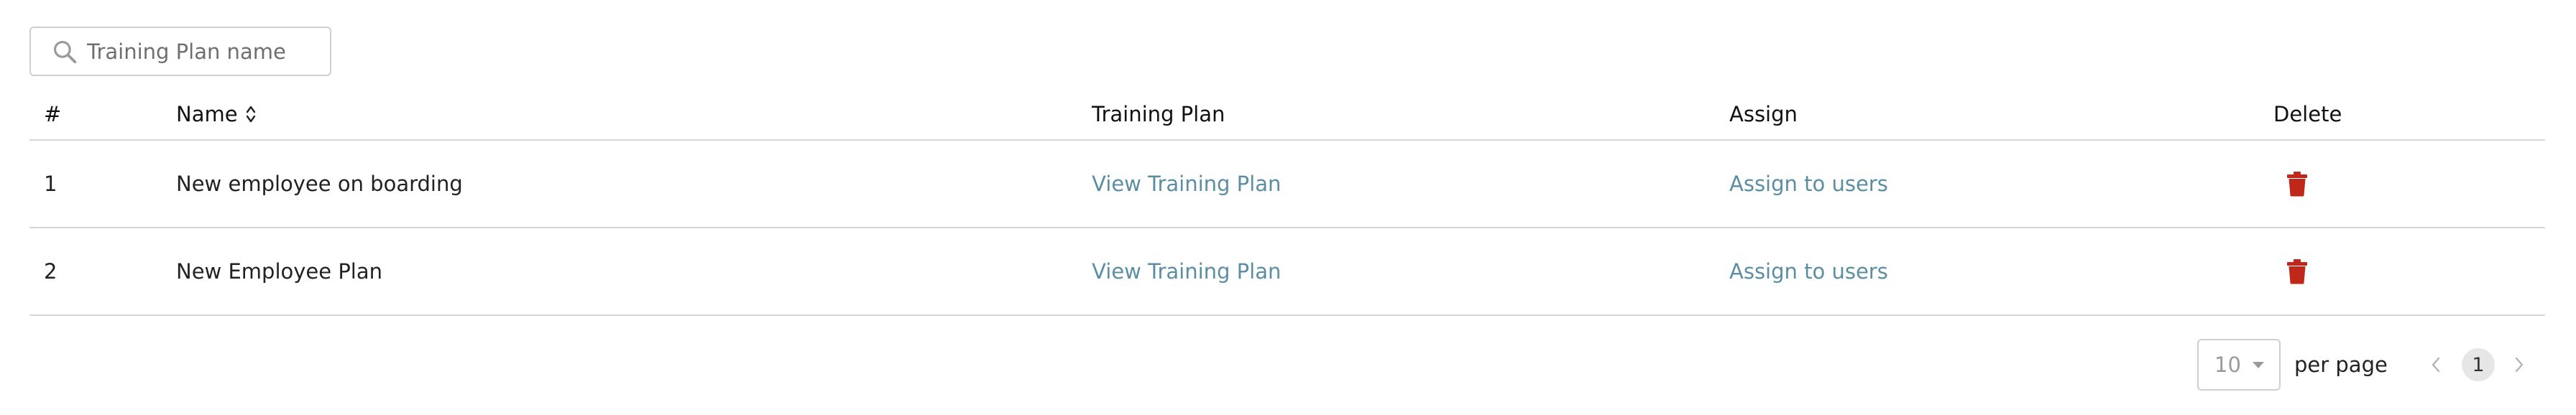 The height and width of the screenshot is (415, 2576). Describe the element at coordinates (202, 51) in the screenshot. I see `search-input` at that location.